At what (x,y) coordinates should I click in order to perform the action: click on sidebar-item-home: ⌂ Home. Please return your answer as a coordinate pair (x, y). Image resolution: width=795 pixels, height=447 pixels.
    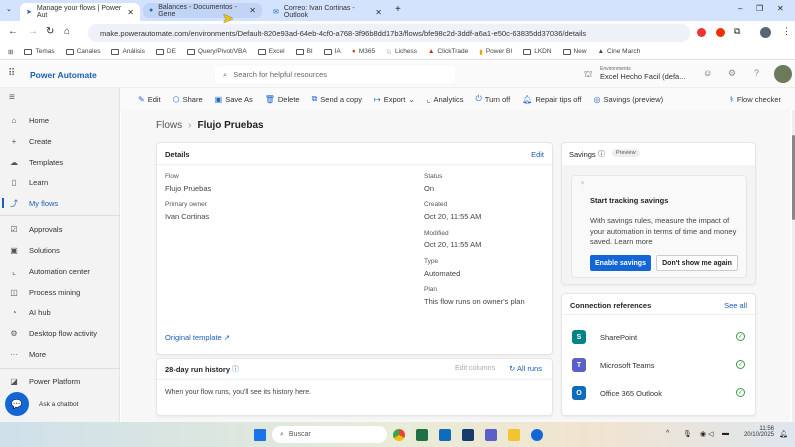
    Looking at the image, I should click on (60, 120).